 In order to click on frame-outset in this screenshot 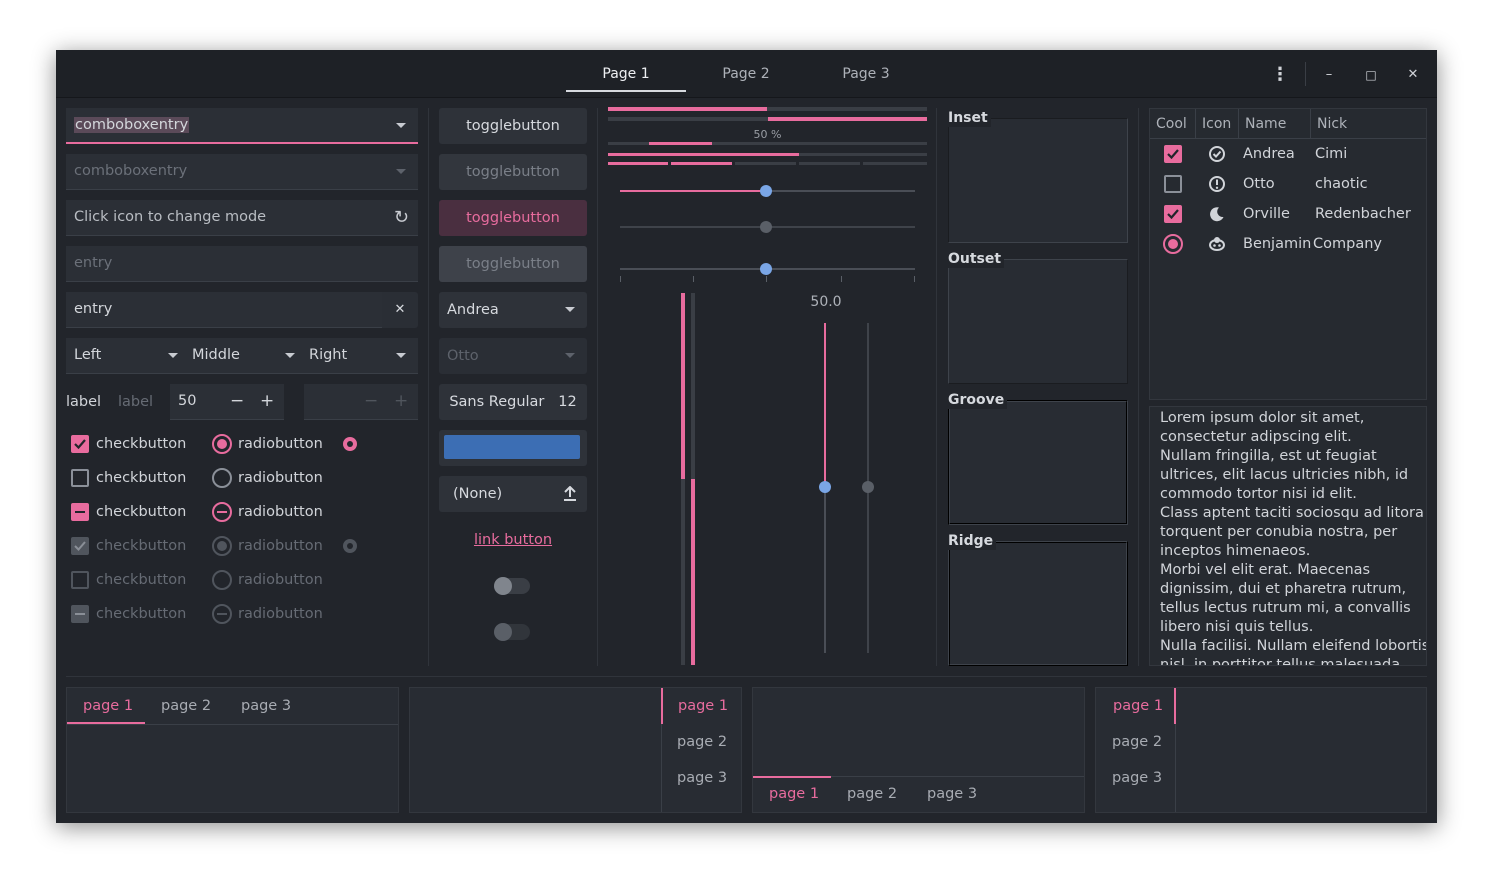, I will do `click(1038, 321)`.